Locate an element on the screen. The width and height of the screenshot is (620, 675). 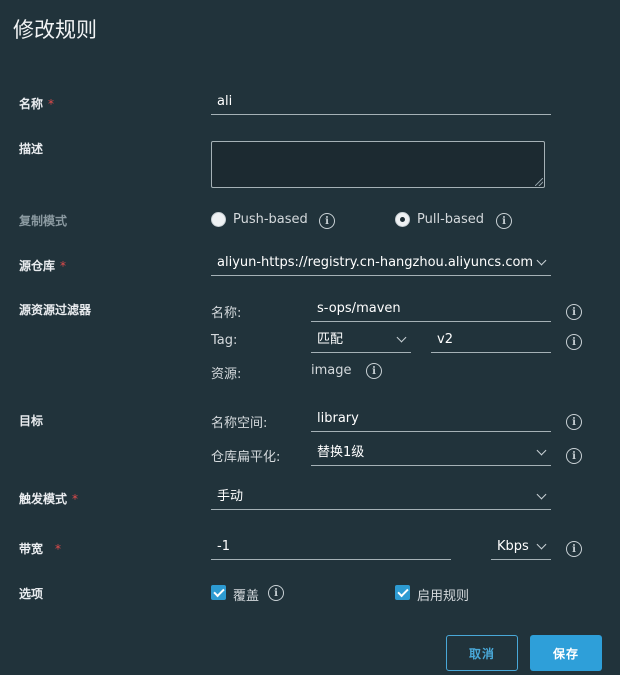
bandwidth-unit-select: Kbps is located at coordinates (521, 549).